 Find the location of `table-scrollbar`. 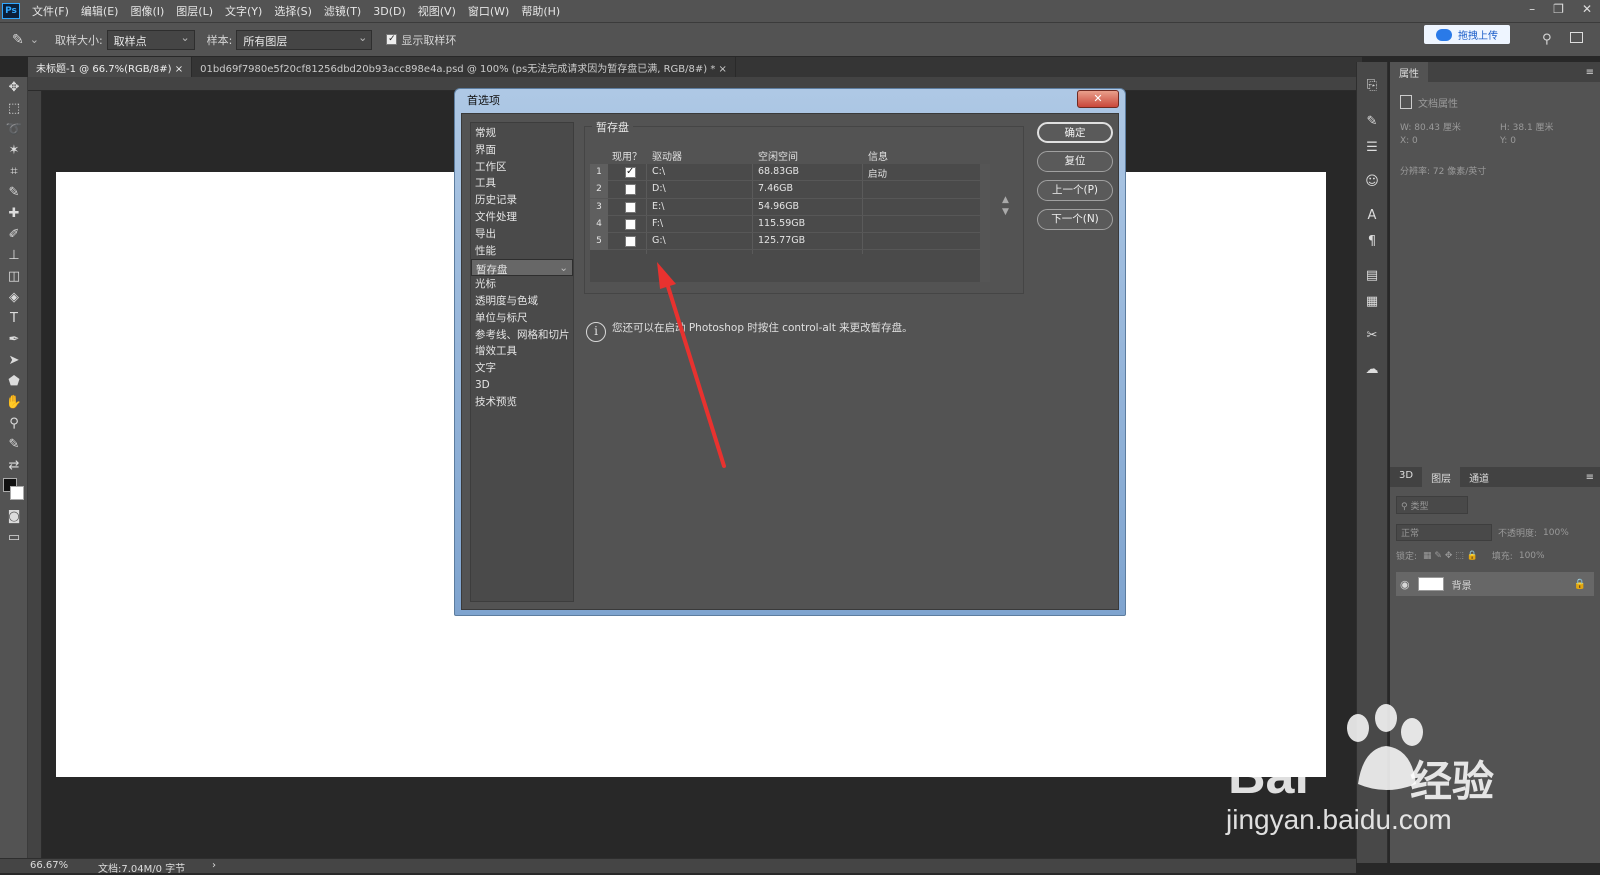

table-scrollbar is located at coordinates (985, 223).